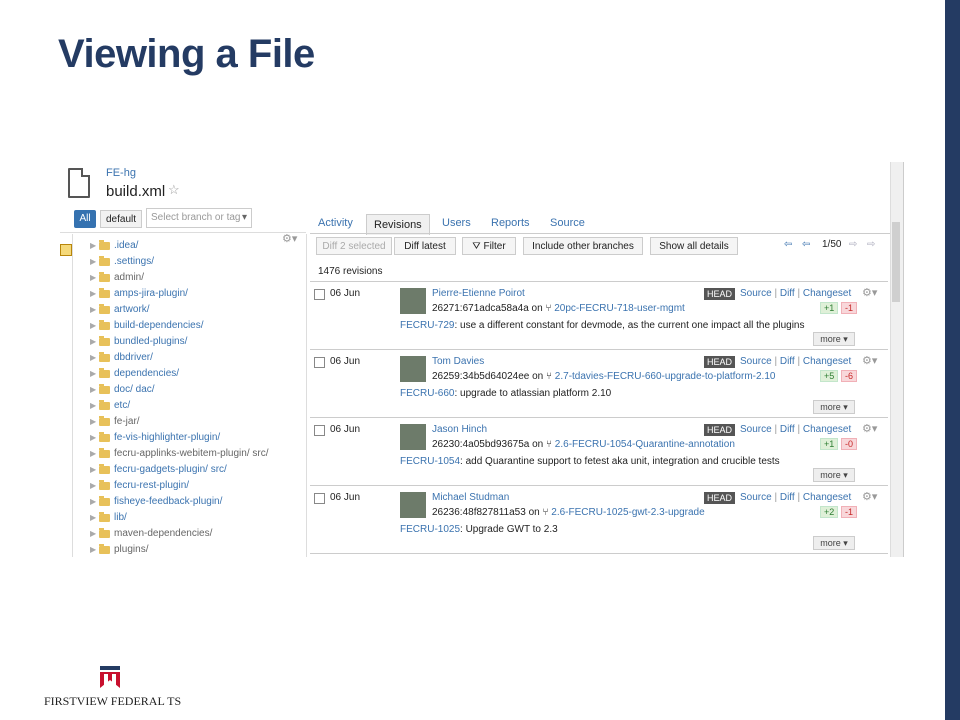  Describe the element at coordinates (427, 325) in the screenshot. I see `issue-key-link: FECRU-729` at that location.